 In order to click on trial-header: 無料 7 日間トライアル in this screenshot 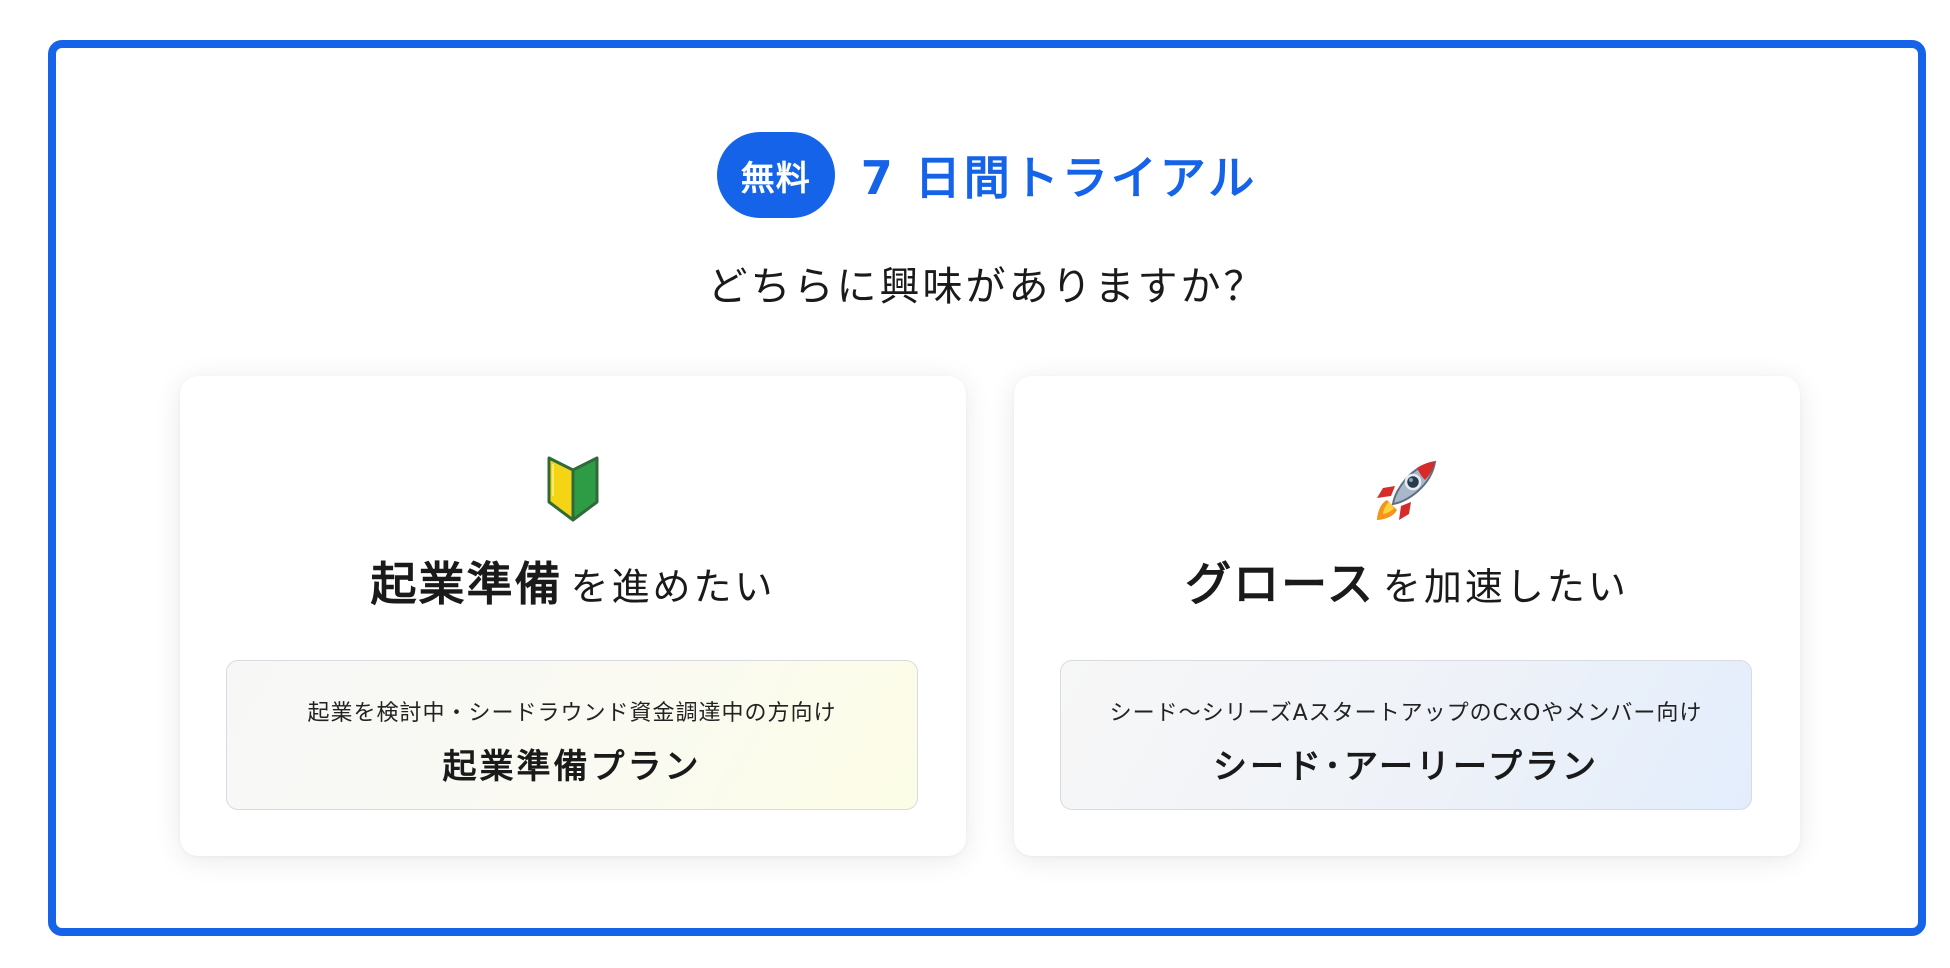, I will do `click(987, 175)`.